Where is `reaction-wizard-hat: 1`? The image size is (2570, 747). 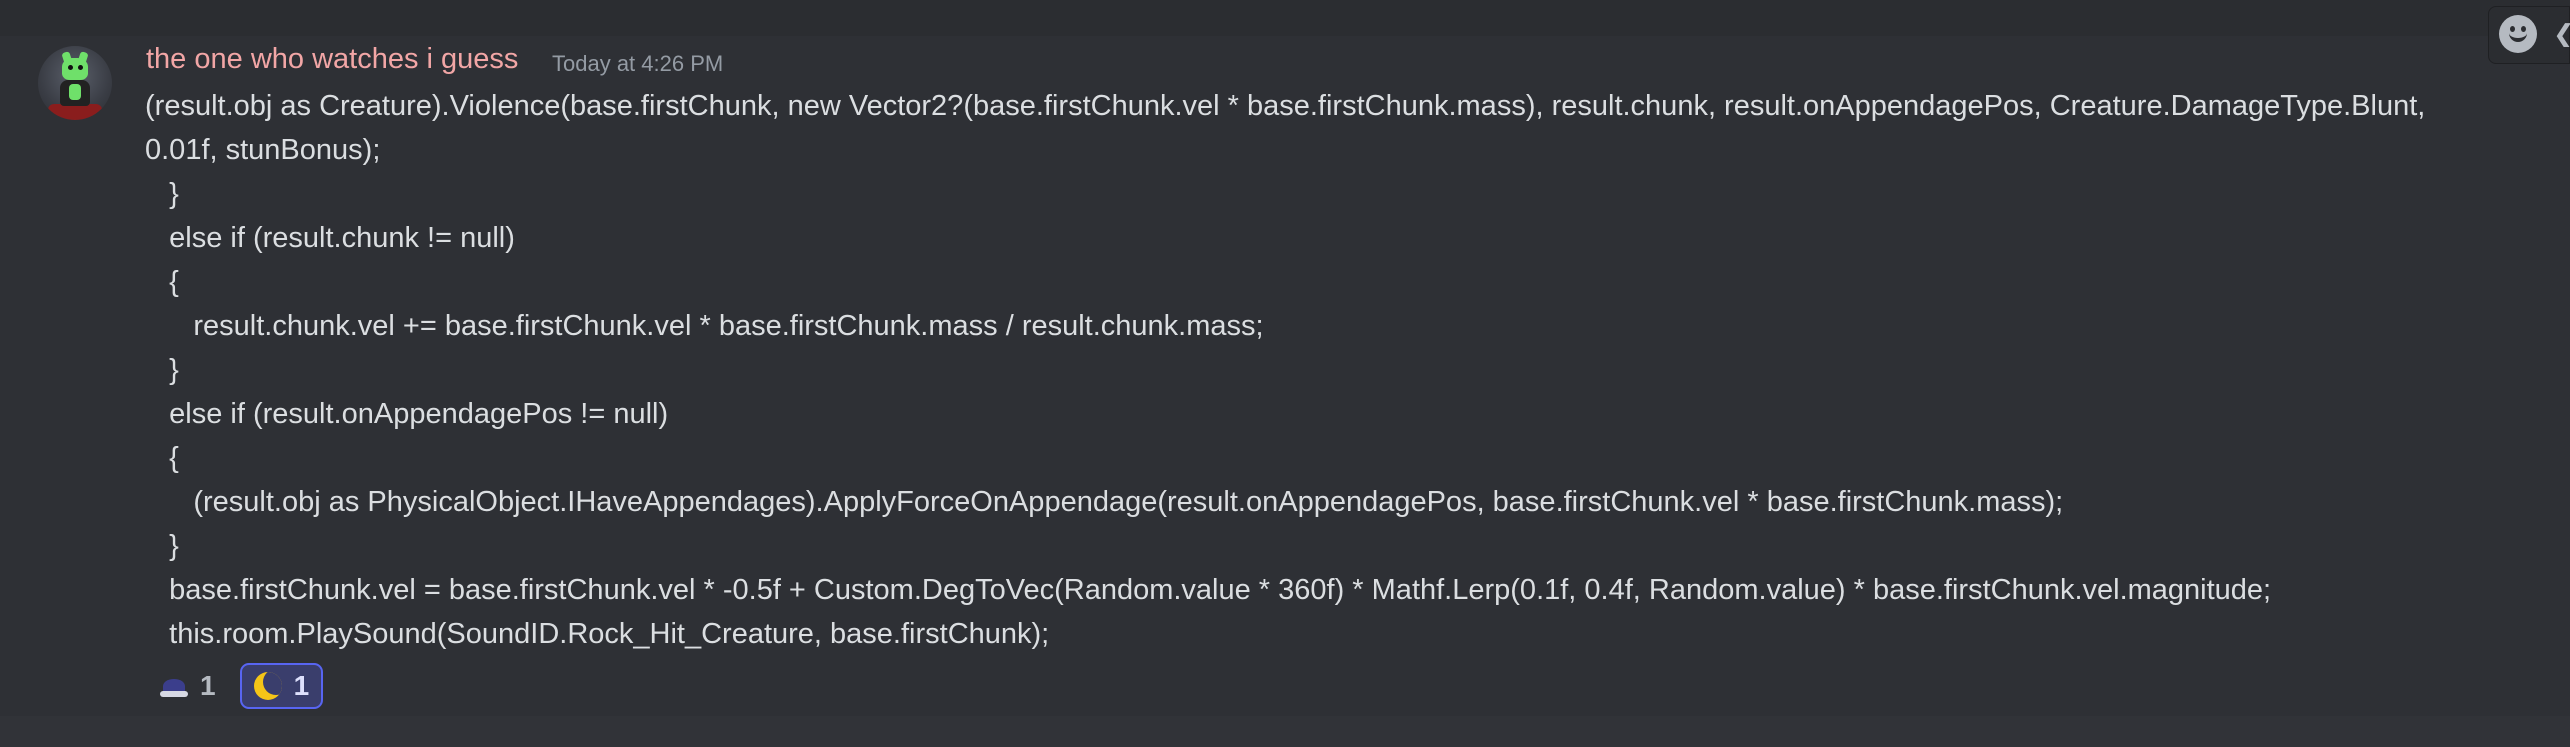 reaction-wizard-hat: 1 is located at coordinates (188, 686).